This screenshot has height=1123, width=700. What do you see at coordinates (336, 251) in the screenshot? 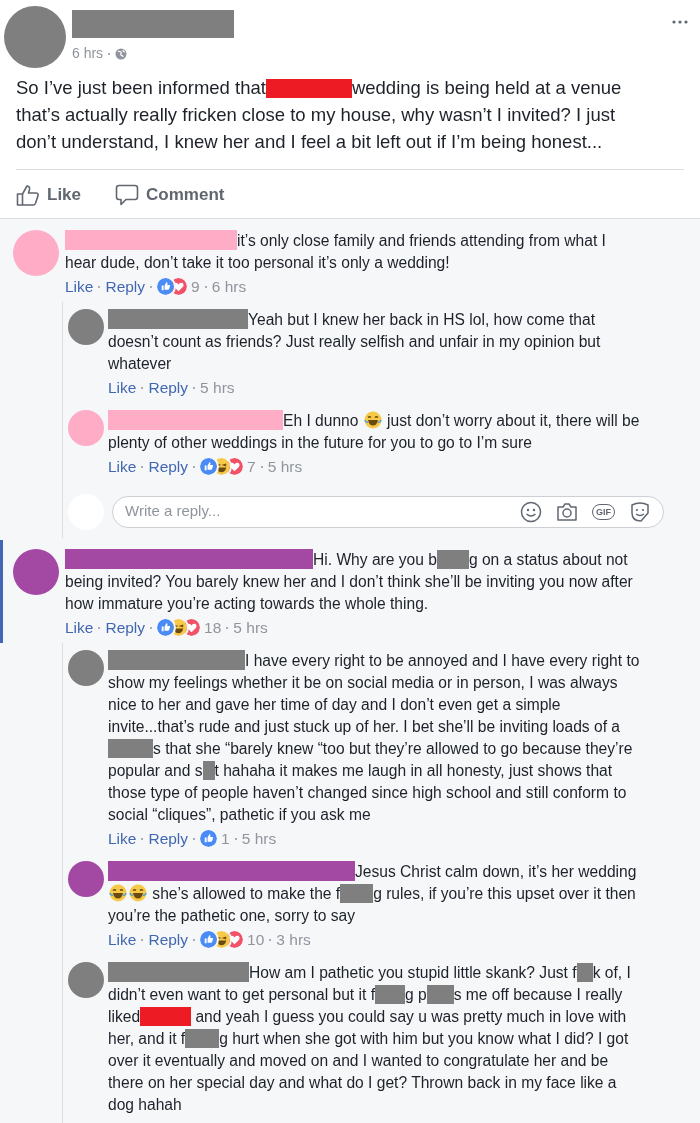
I see `comment-text: it’s only close family and friends attending from what I hear dude, don’t take it too personal it’s only a wedding!` at bounding box center [336, 251].